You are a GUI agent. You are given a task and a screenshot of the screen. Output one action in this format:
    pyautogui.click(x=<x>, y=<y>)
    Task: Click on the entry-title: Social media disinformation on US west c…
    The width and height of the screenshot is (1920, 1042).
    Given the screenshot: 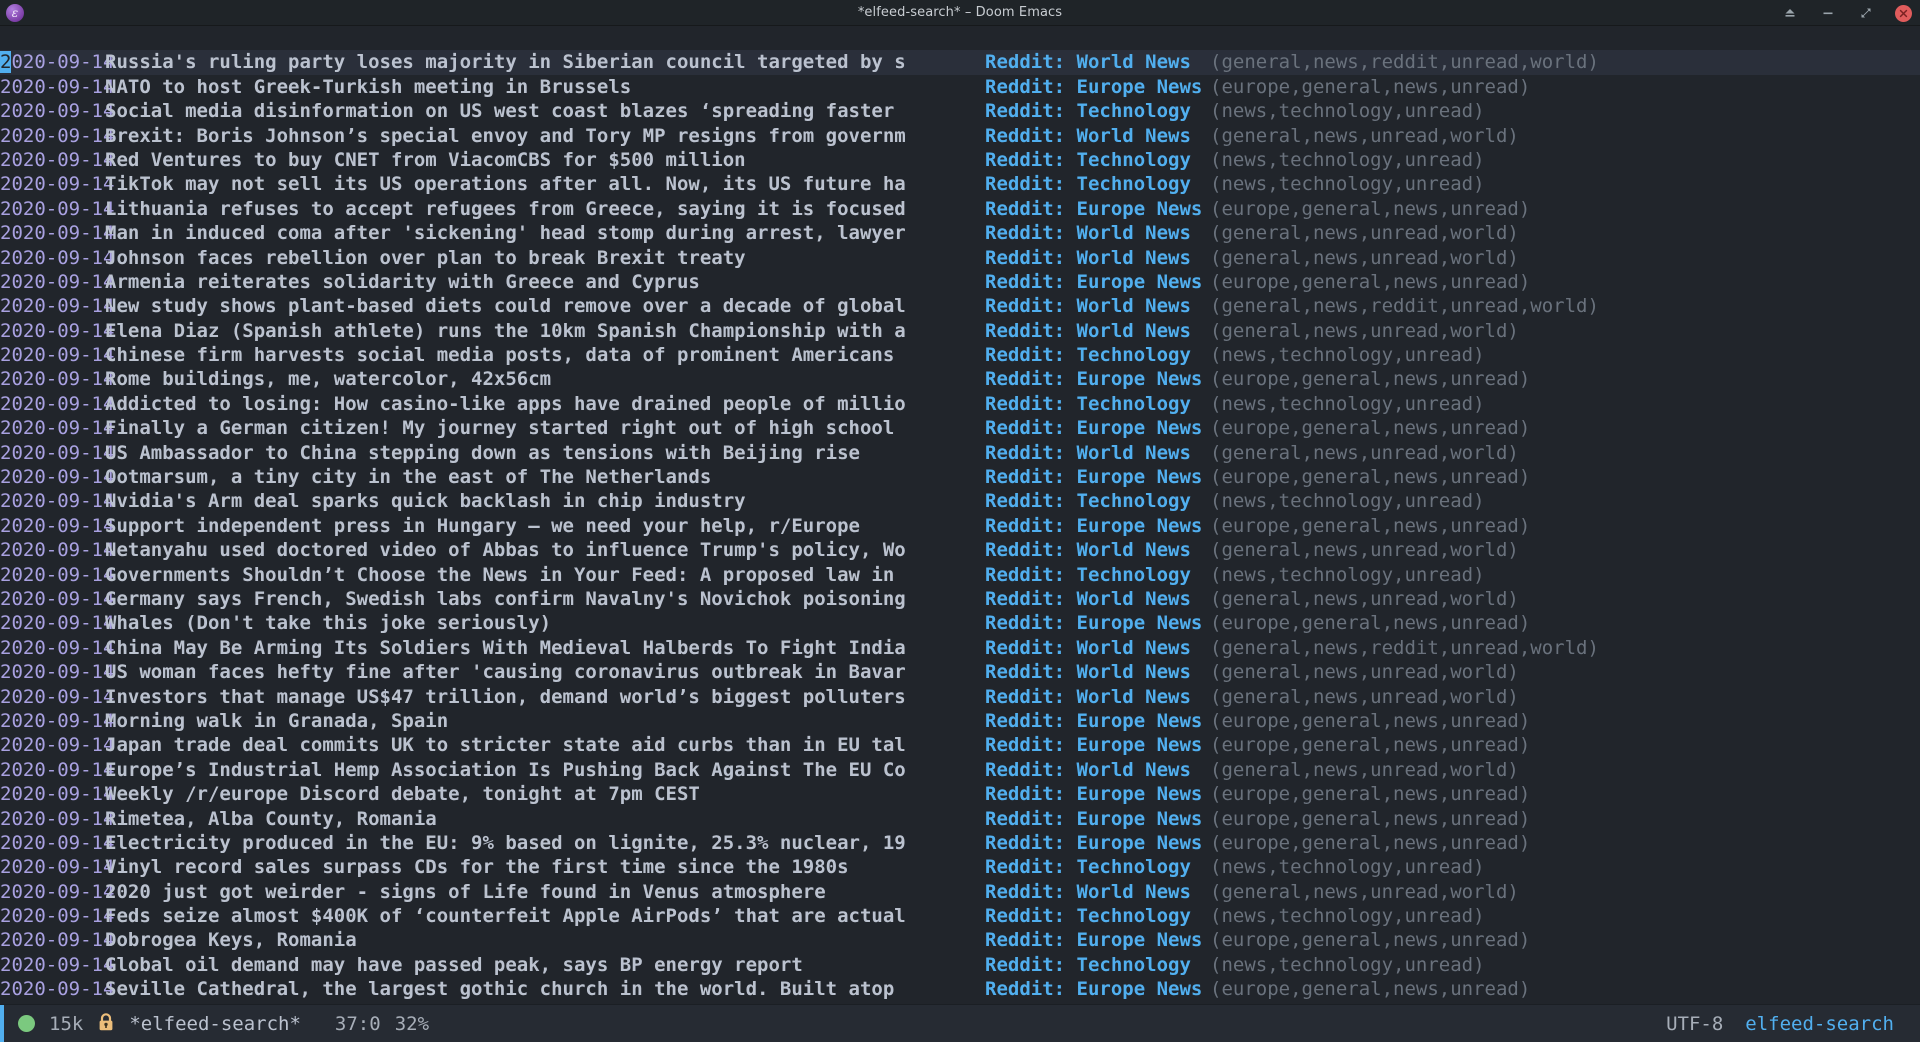 What is the action you would take?
    pyautogui.click(x=545, y=111)
    